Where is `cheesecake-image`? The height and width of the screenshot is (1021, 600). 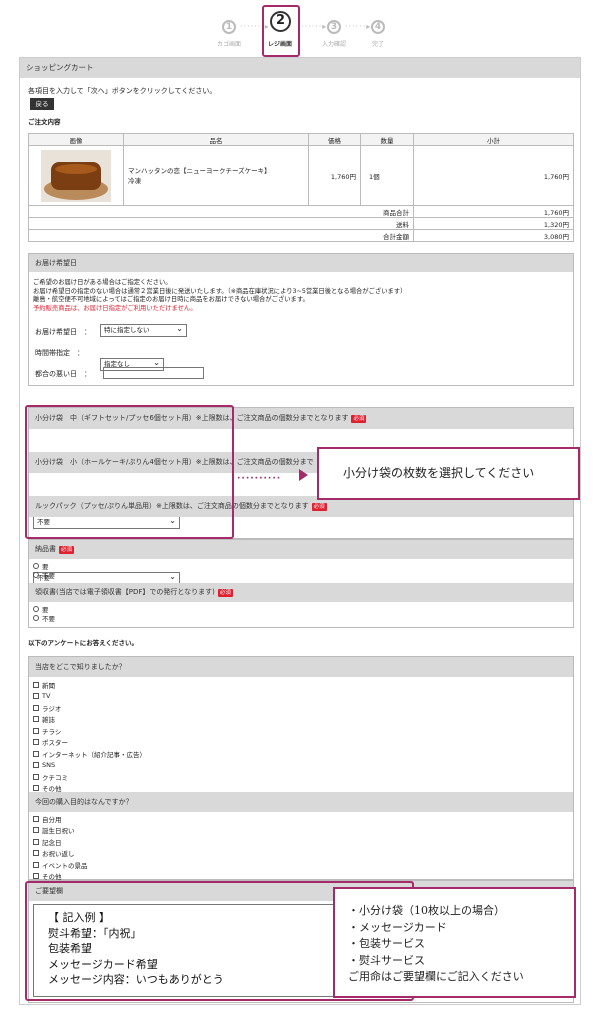
cheesecake-image is located at coordinates (76, 175).